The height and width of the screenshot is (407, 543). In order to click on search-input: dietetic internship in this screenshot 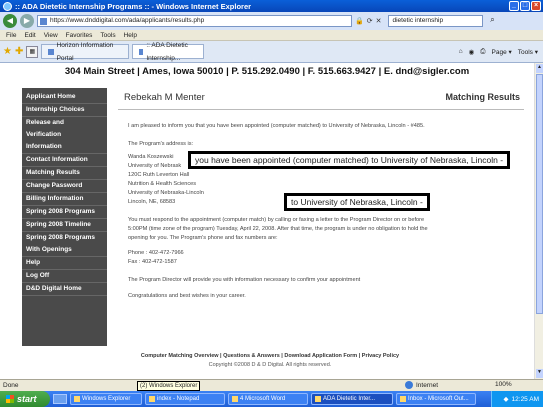, I will do `click(436, 21)`.